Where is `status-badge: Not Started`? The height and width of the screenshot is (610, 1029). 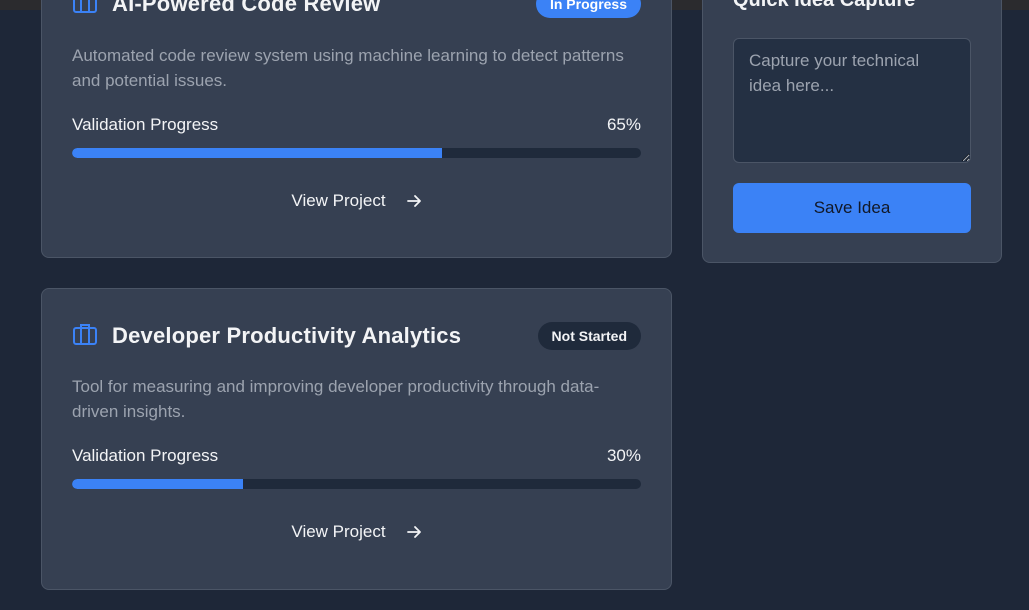
status-badge: Not Started is located at coordinates (589, 336).